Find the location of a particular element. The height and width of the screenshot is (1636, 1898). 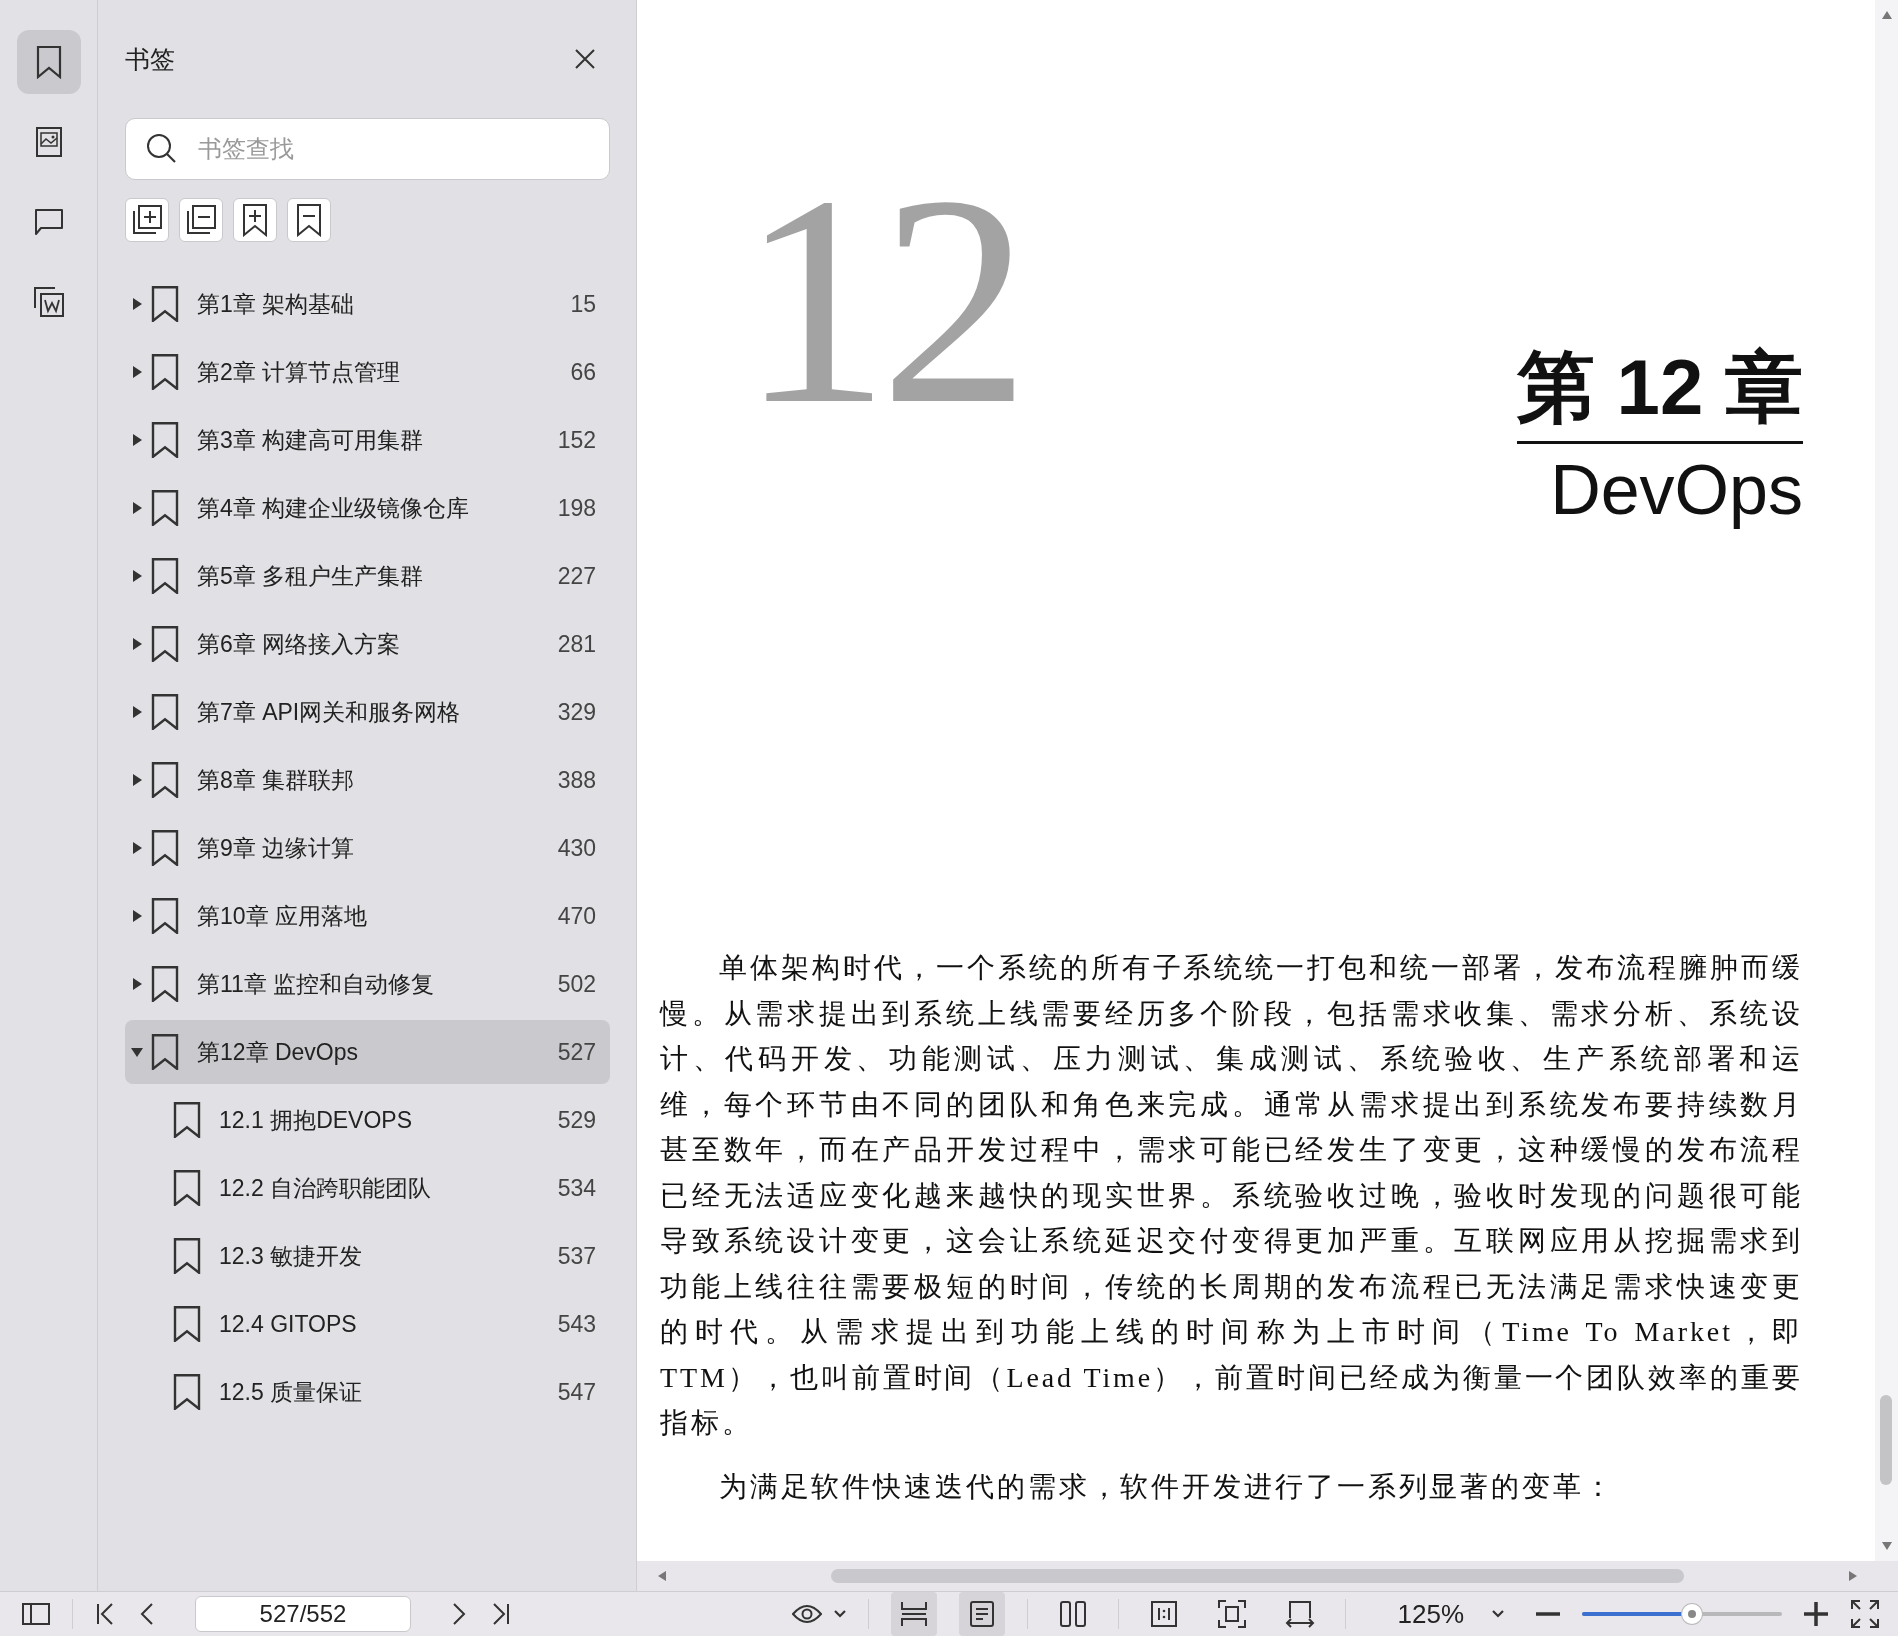

search-field: 书签查找 is located at coordinates (367, 149).